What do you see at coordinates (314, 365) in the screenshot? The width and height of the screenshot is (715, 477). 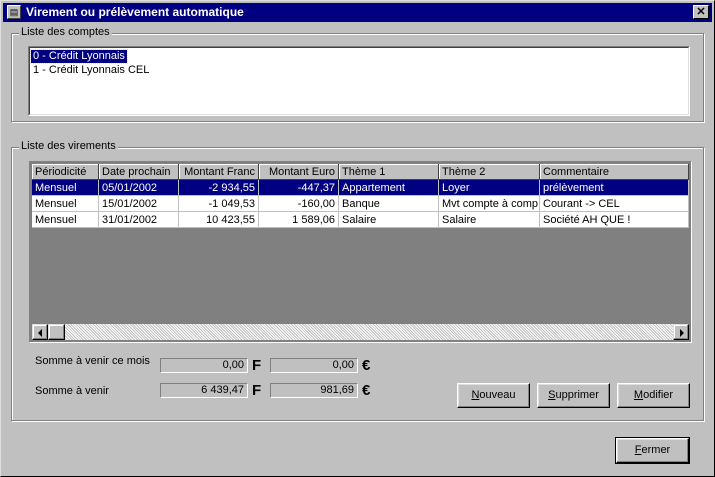 I see `month-total-euro: 0,00` at bounding box center [314, 365].